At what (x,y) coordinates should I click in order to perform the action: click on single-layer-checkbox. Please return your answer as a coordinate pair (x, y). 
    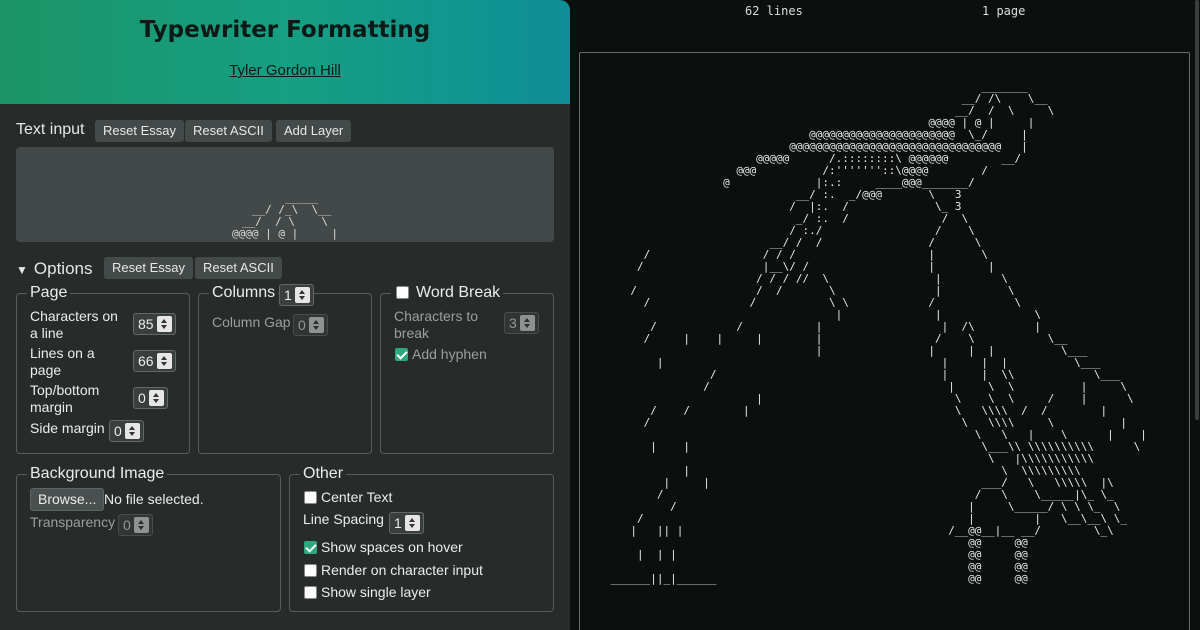
    Looking at the image, I should click on (310, 592).